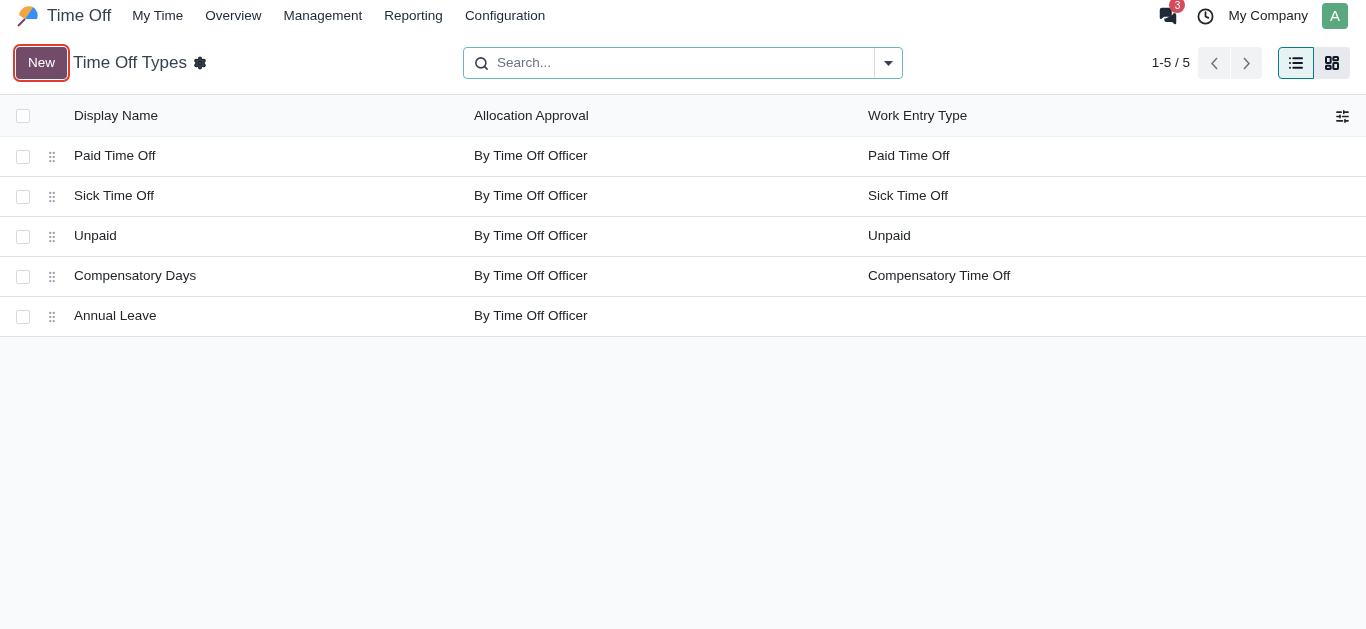 This screenshot has width=1366, height=629. I want to click on chevron-left-icon, so click(1214, 63).